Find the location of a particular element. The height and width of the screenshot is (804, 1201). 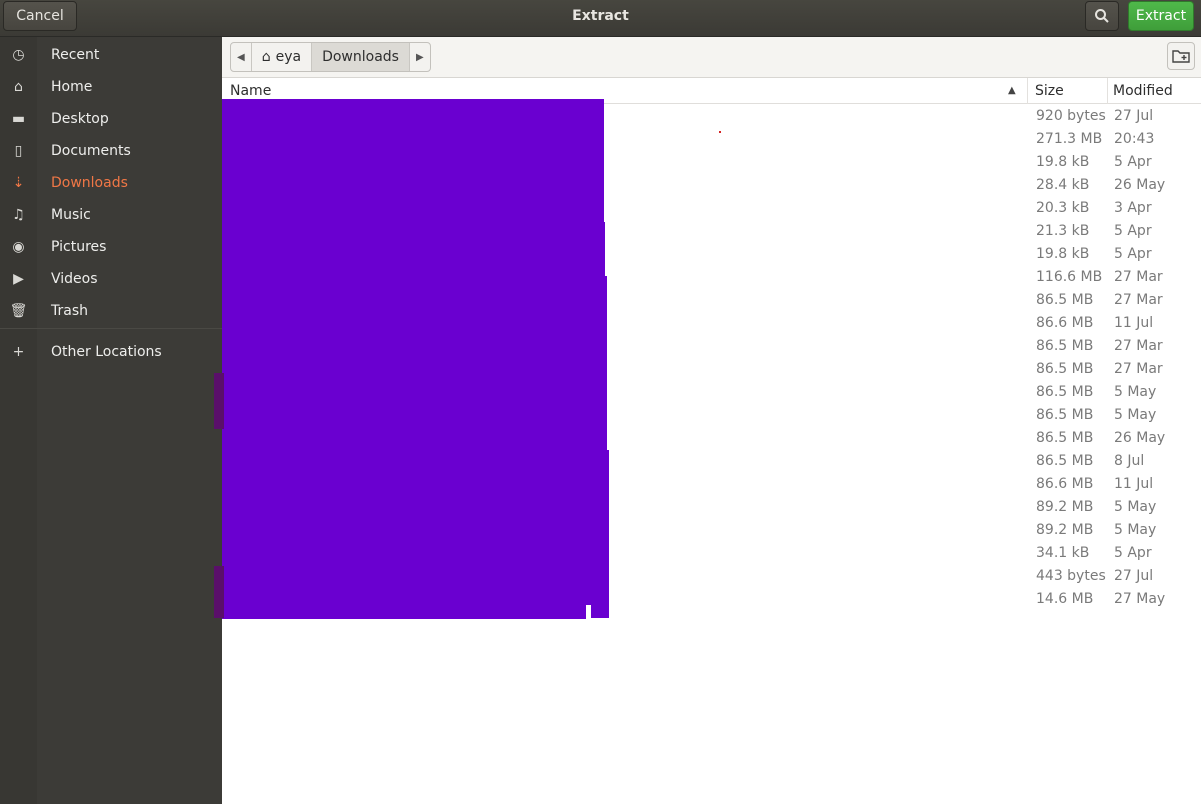

path-back-arrow: ◀ is located at coordinates (241, 57).